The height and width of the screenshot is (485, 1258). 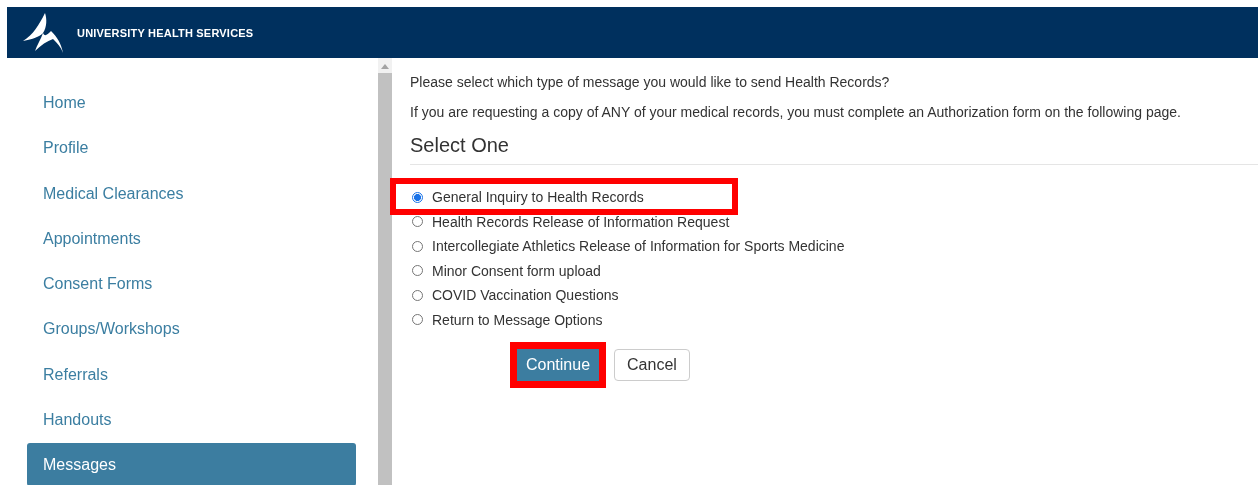 What do you see at coordinates (652, 365) in the screenshot?
I see `form-button: Cancel` at bounding box center [652, 365].